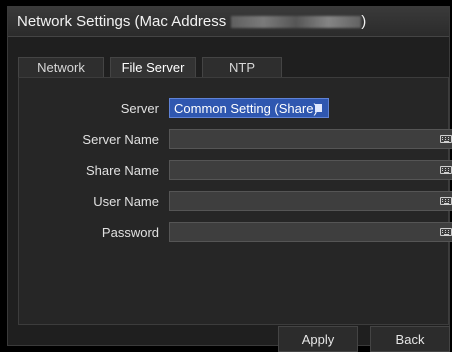  I want to click on password-row: Password, so click(235, 232).